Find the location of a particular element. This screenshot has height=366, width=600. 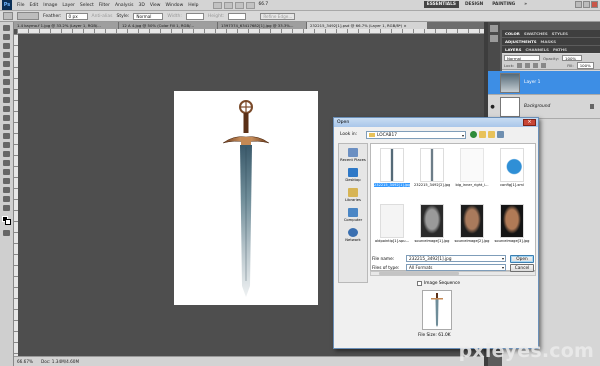

marquee-tool-preset-icon is located at coordinates (8, 16).